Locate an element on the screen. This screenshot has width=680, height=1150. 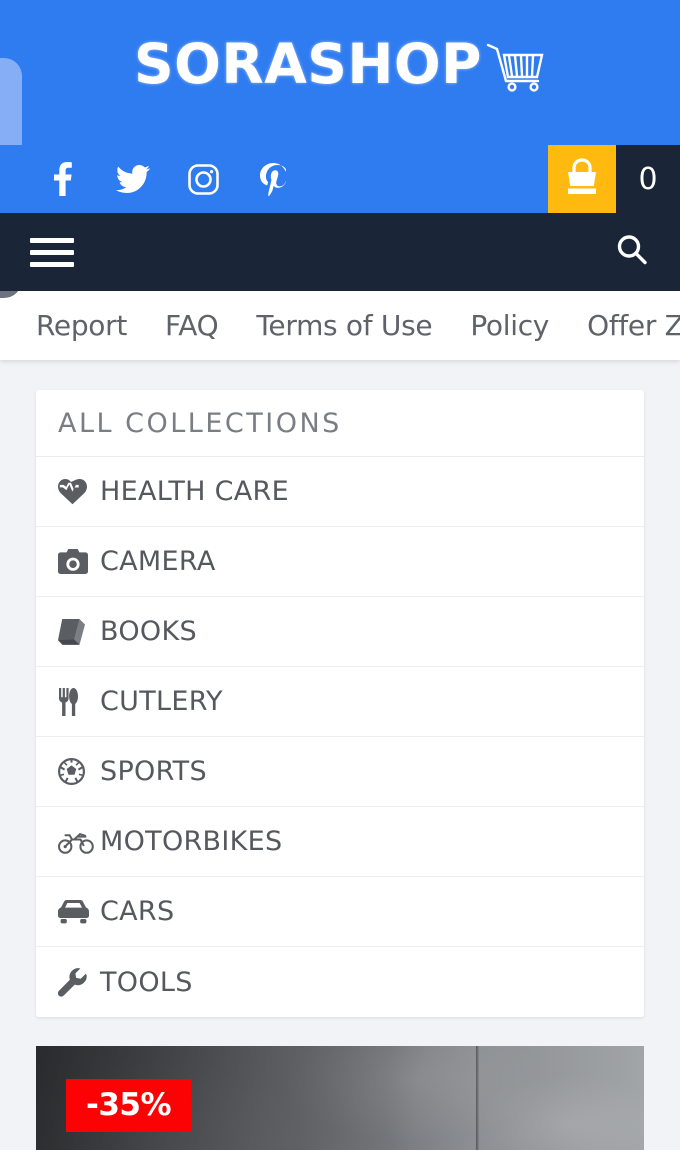
collection-label: TOOLS is located at coordinates (146, 982).